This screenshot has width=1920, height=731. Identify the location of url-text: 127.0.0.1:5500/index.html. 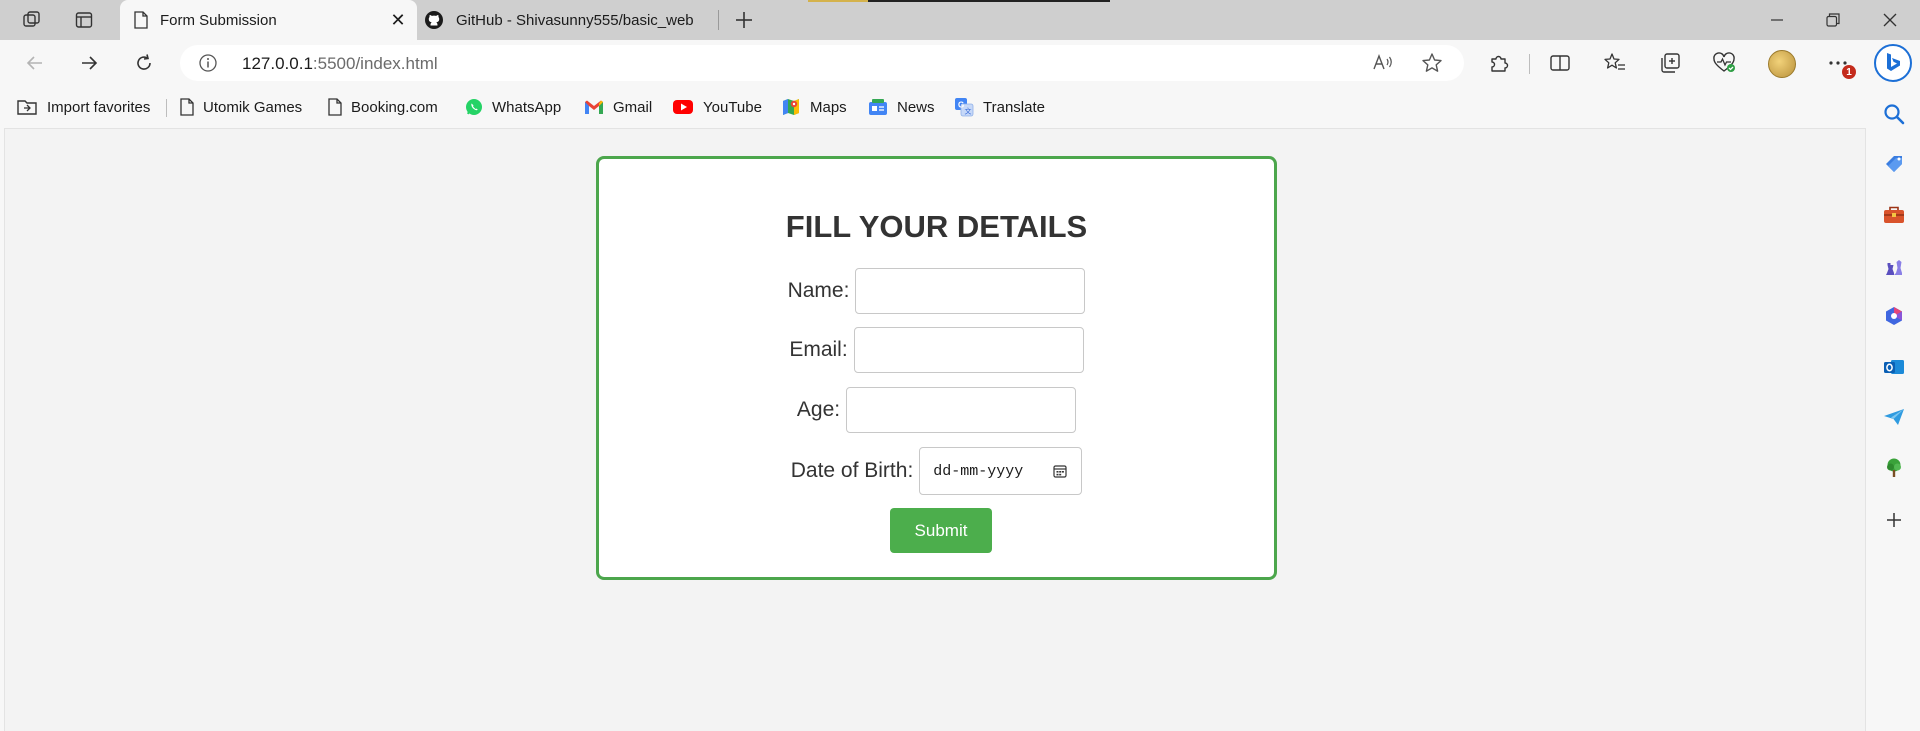
(340, 64).